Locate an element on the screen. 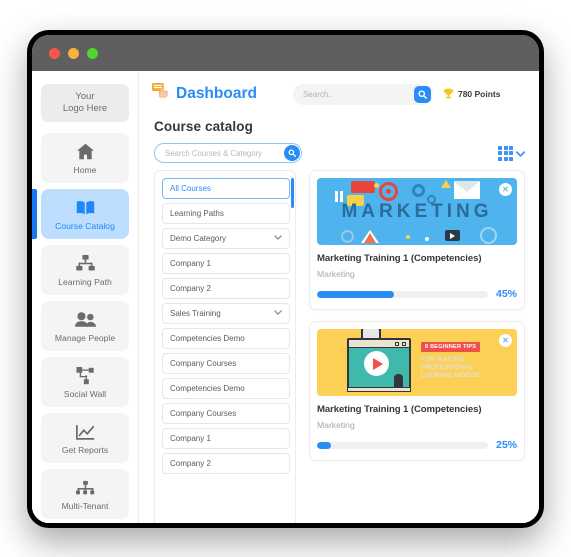 Image resolution: width=571 pixels, height=557 pixels. category-item: All Courses is located at coordinates (226, 188).